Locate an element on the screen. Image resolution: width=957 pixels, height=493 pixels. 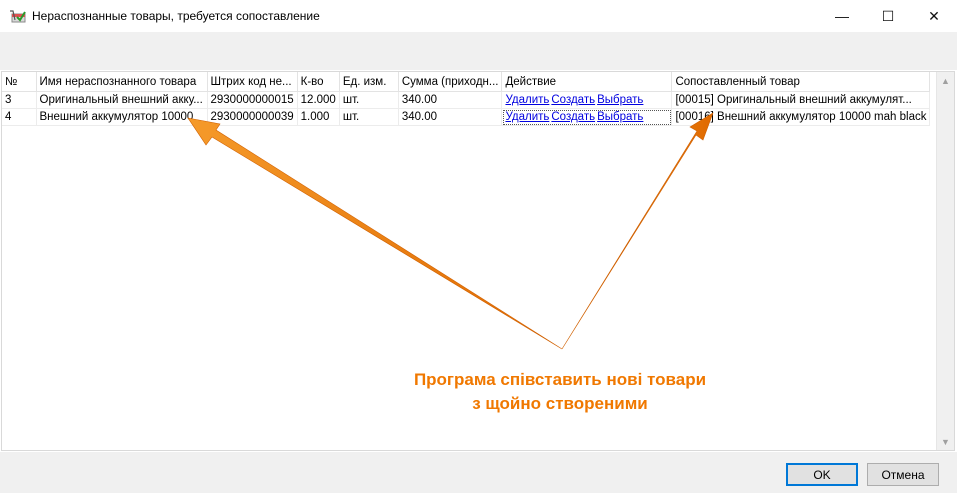
scroll-up-icon: ▲ is located at coordinates (945, 80).